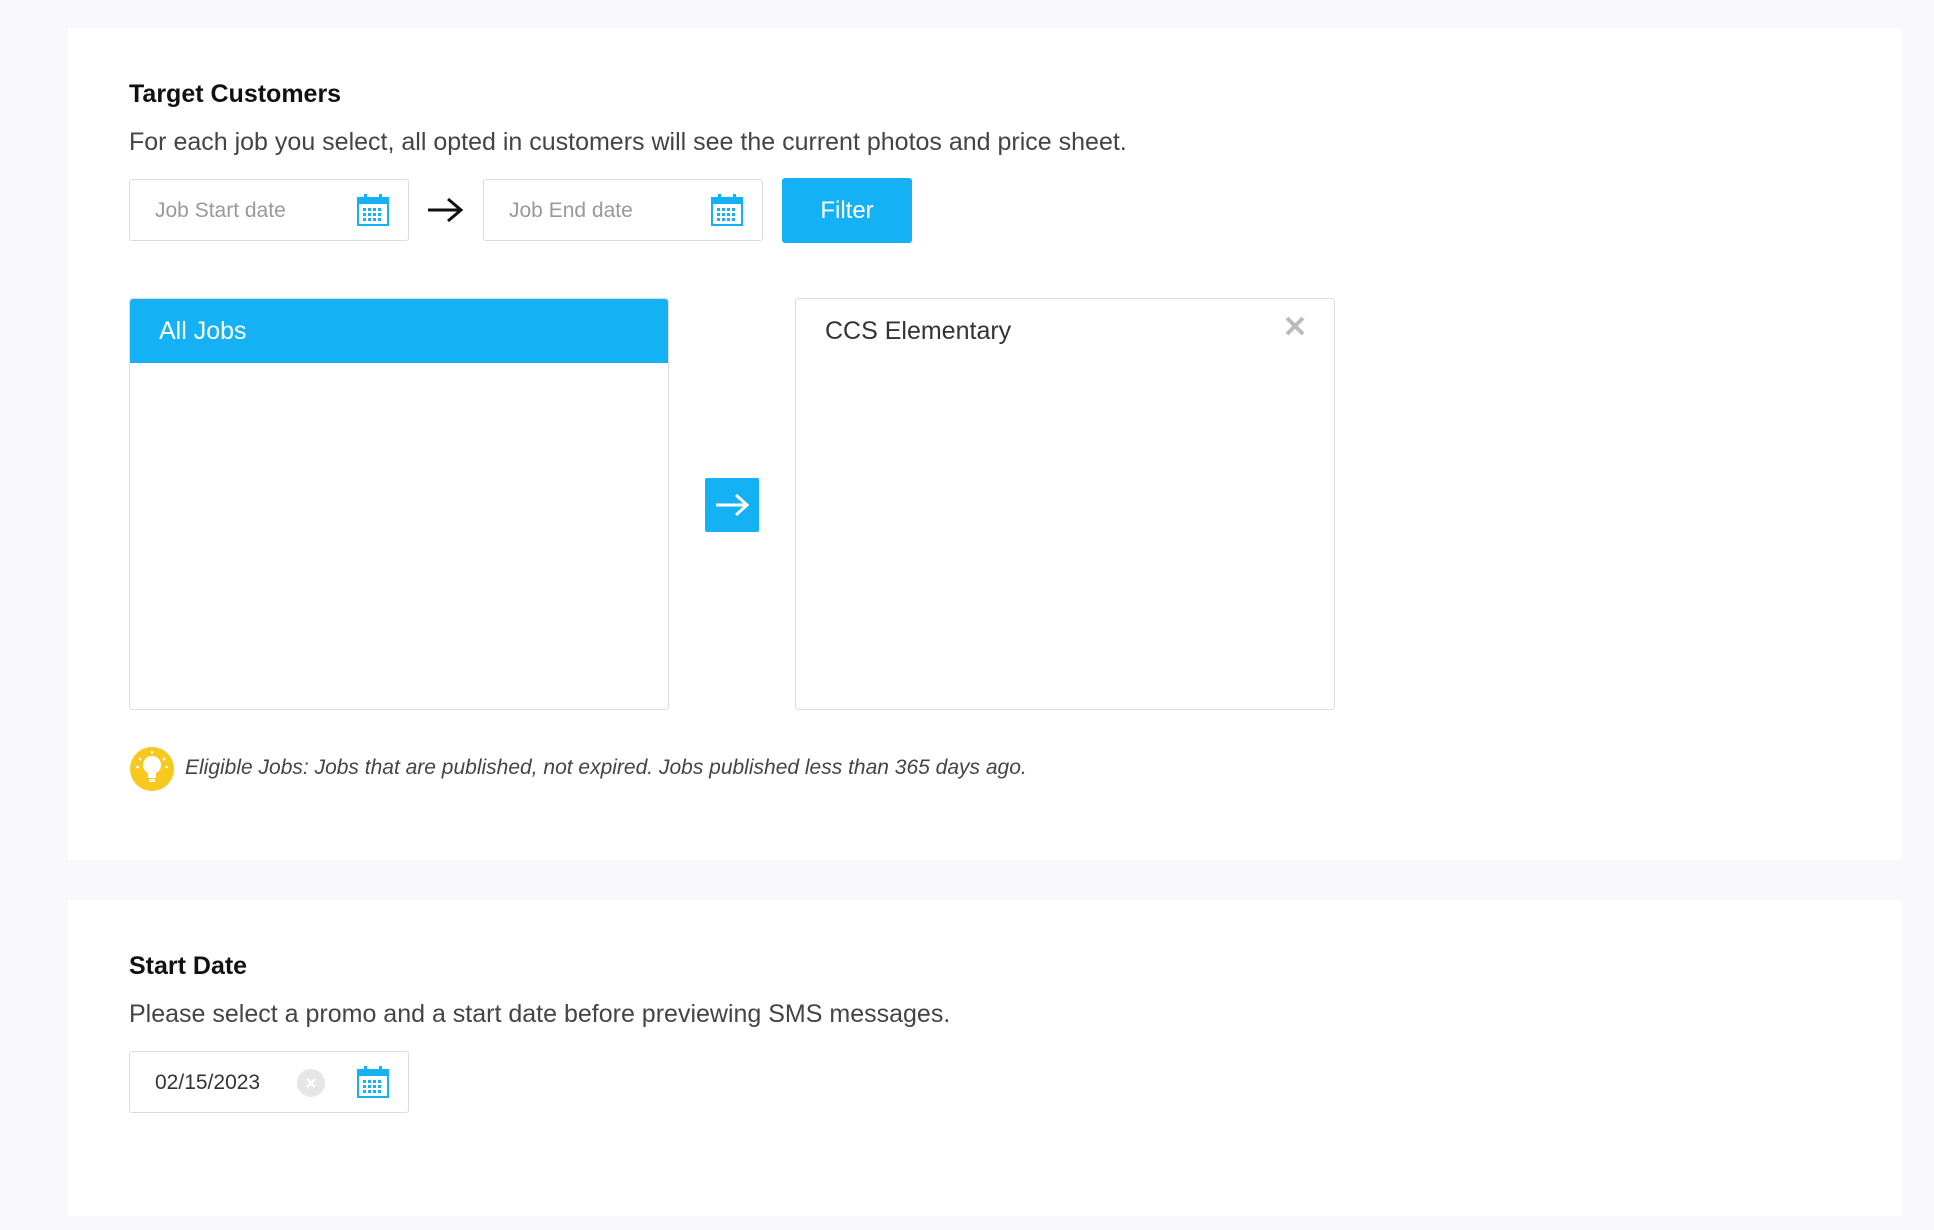  What do you see at coordinates (220, 210) in the screenshot?
I see `job-start-date-placeholder: Job Start date` at bounding box center [220, 210].